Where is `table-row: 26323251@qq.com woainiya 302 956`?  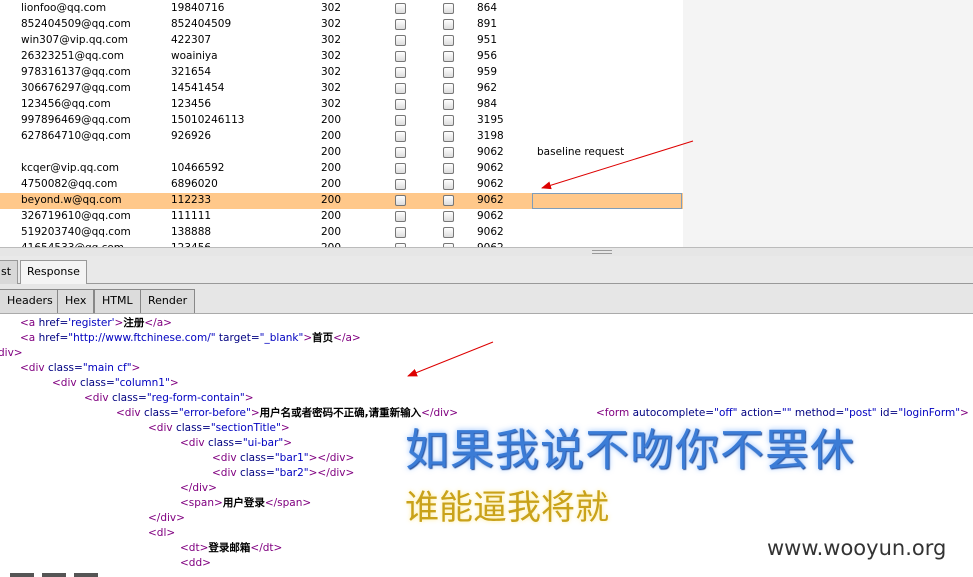 table-row: 26323251@qq.com woainiya 302 956 is located at coordinates (341, 57).